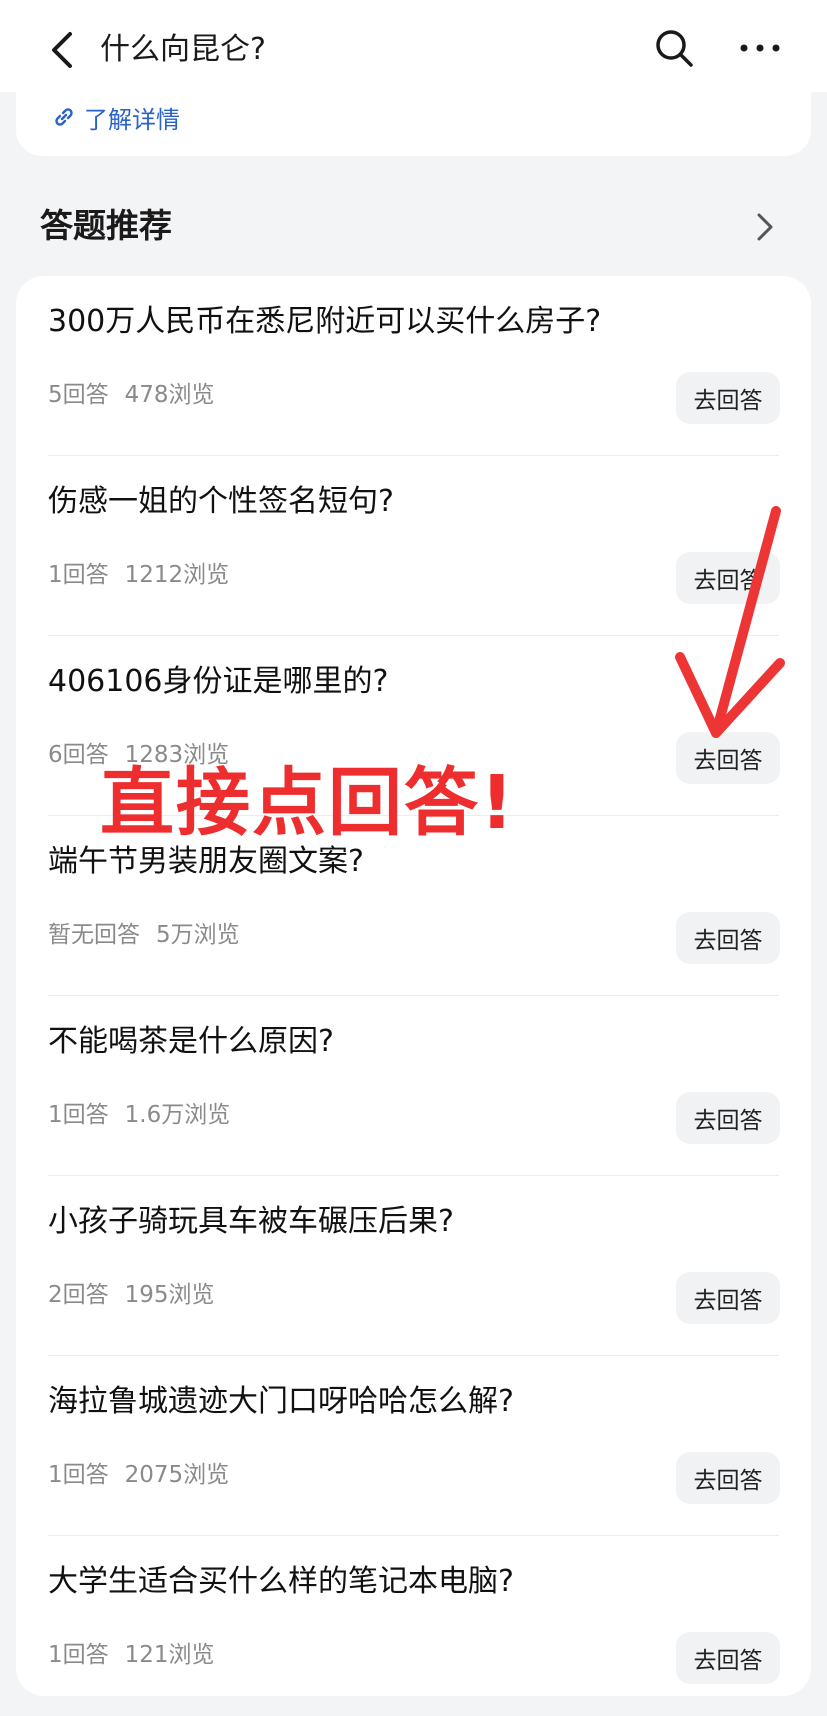  Describe the element at coordinates (132, 119) in the screenshot. I see `learn-more-label: 了解详情` at that location.